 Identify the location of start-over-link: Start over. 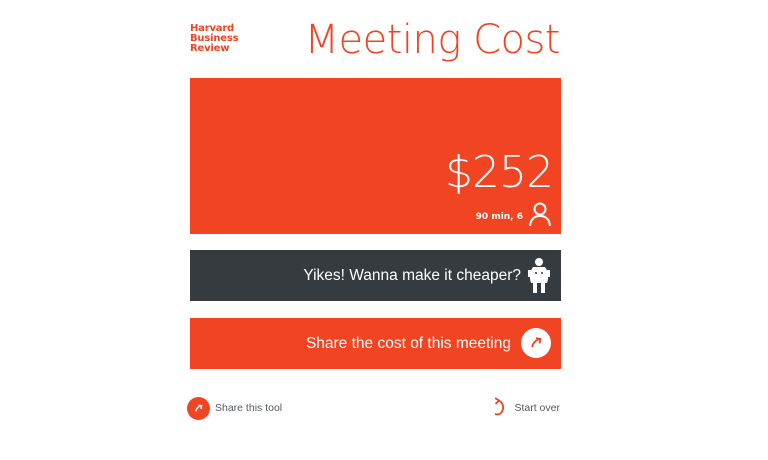
(525, 408).